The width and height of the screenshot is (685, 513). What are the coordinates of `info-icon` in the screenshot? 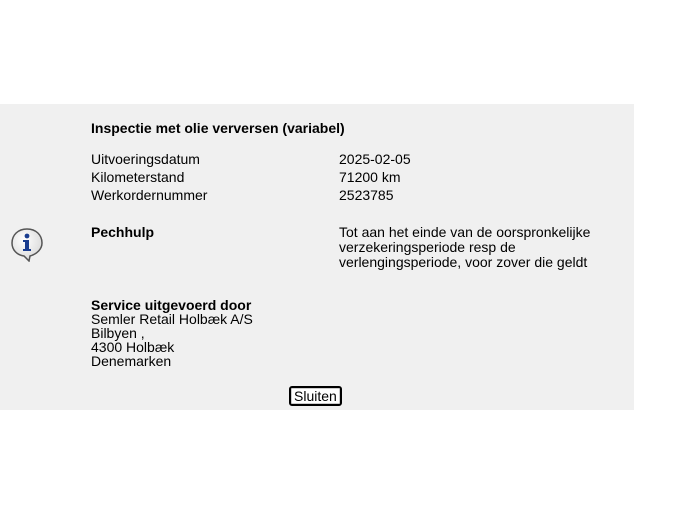 It's located at (27, 245).